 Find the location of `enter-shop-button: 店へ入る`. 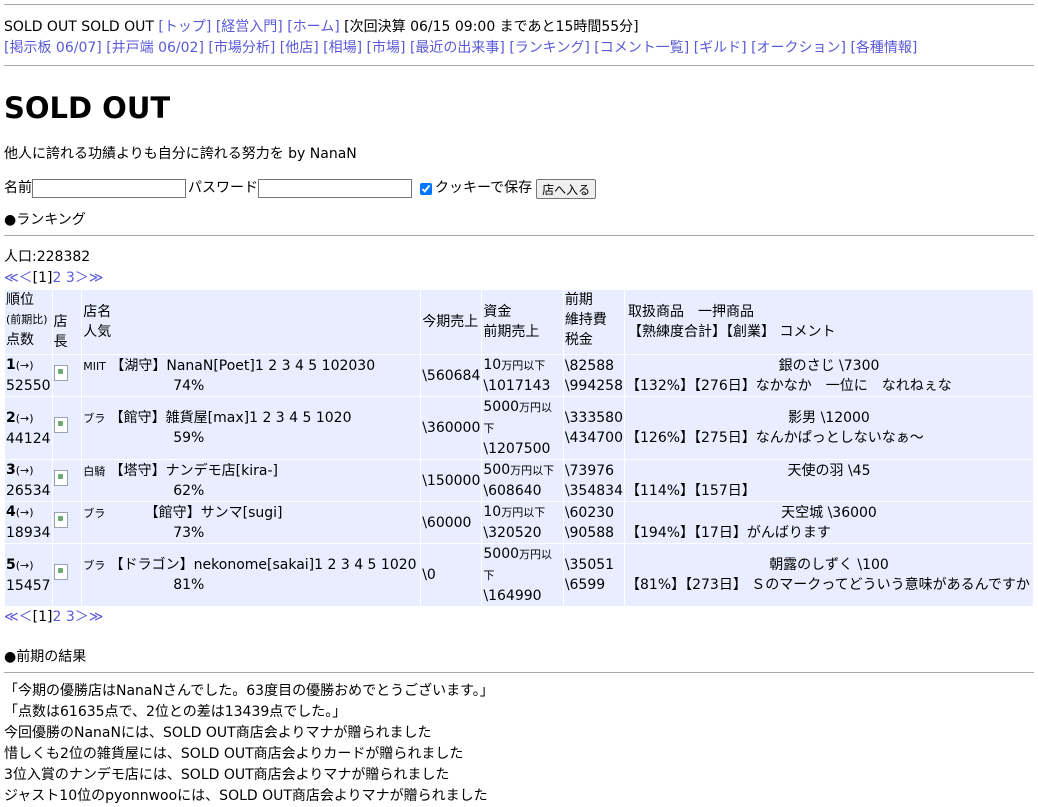

enter-shop-button: 店へ入る is located at coordinates (566, 188).